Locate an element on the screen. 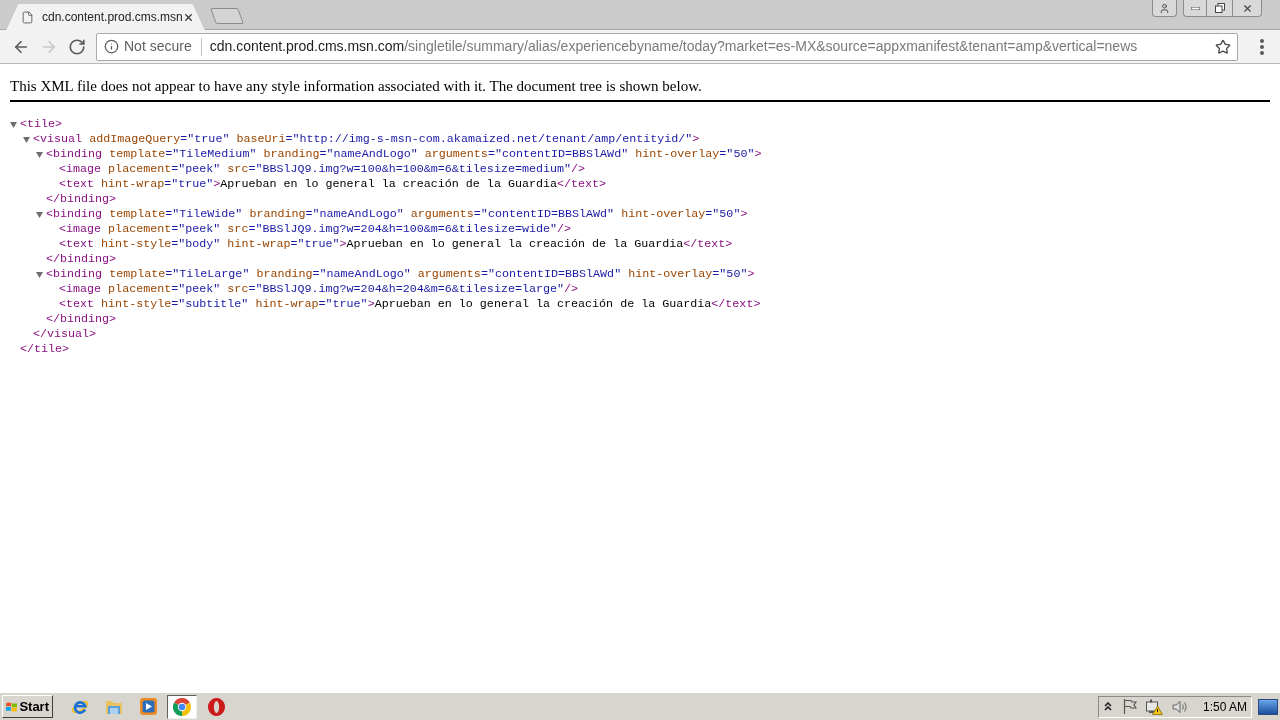  restore-icon is located at coordinates (1219, 8).